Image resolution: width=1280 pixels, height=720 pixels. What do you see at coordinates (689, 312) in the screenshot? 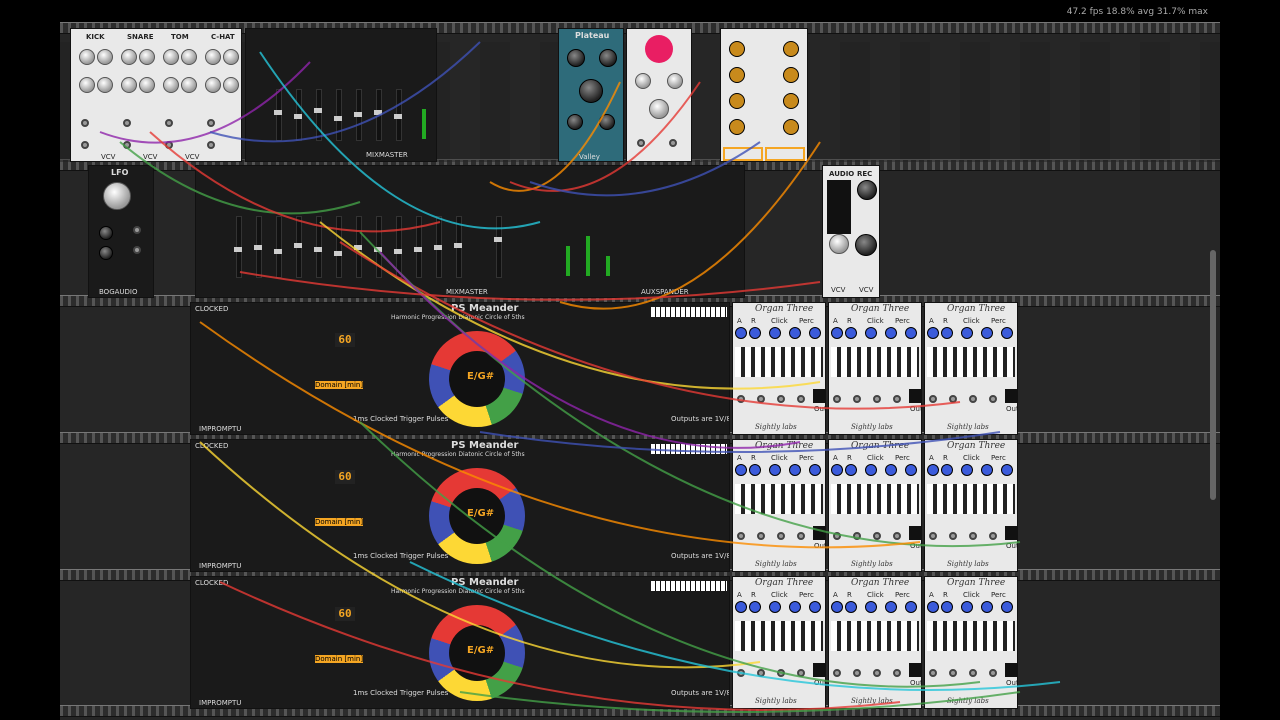
I see `keyboard` at bounding box center [689, 312].